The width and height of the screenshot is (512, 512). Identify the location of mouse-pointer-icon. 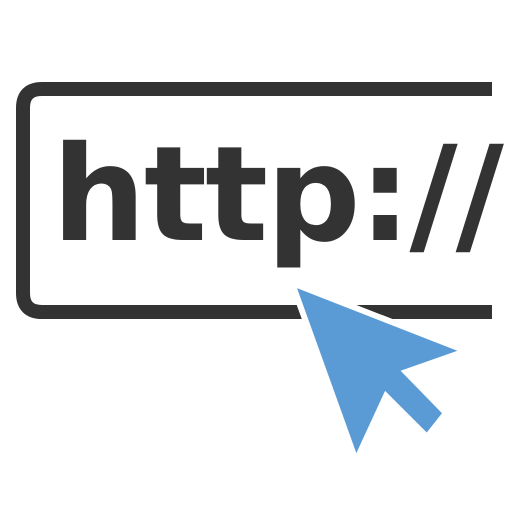
(380, 373).